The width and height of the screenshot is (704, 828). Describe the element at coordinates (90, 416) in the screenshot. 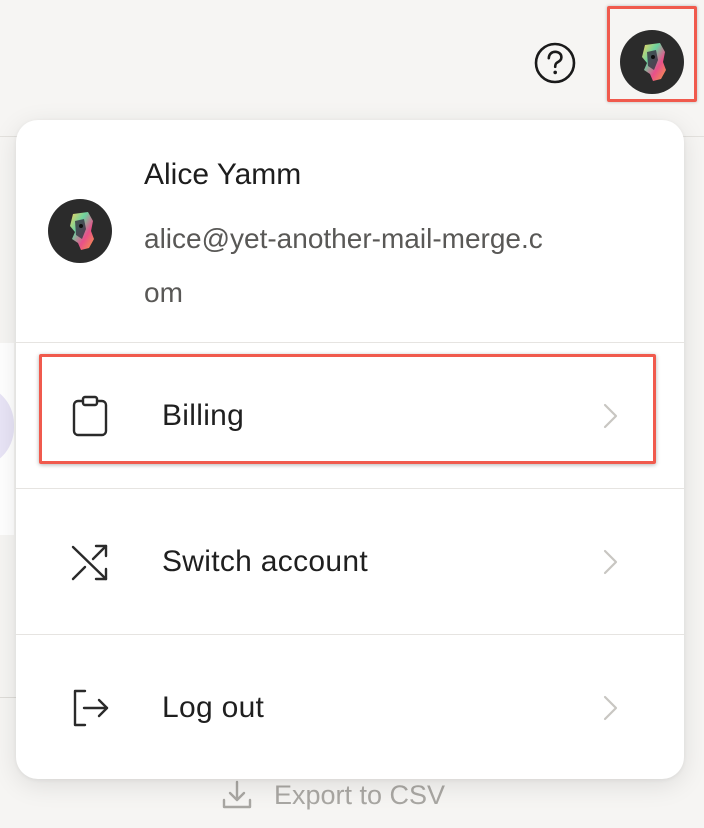

I see `clipboard-icon` at that location.